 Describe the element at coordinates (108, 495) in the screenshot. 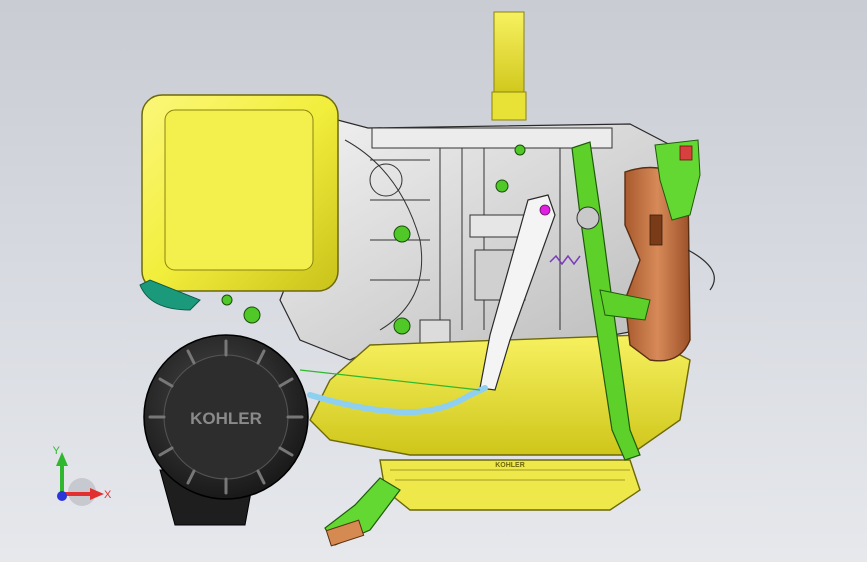

I see `axis-x-label: X` at that location.